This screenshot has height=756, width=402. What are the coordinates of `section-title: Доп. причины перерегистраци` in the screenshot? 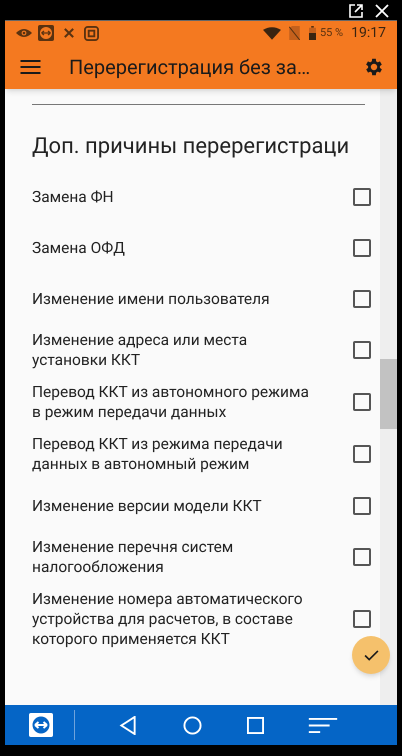 It's located at (191, 147).